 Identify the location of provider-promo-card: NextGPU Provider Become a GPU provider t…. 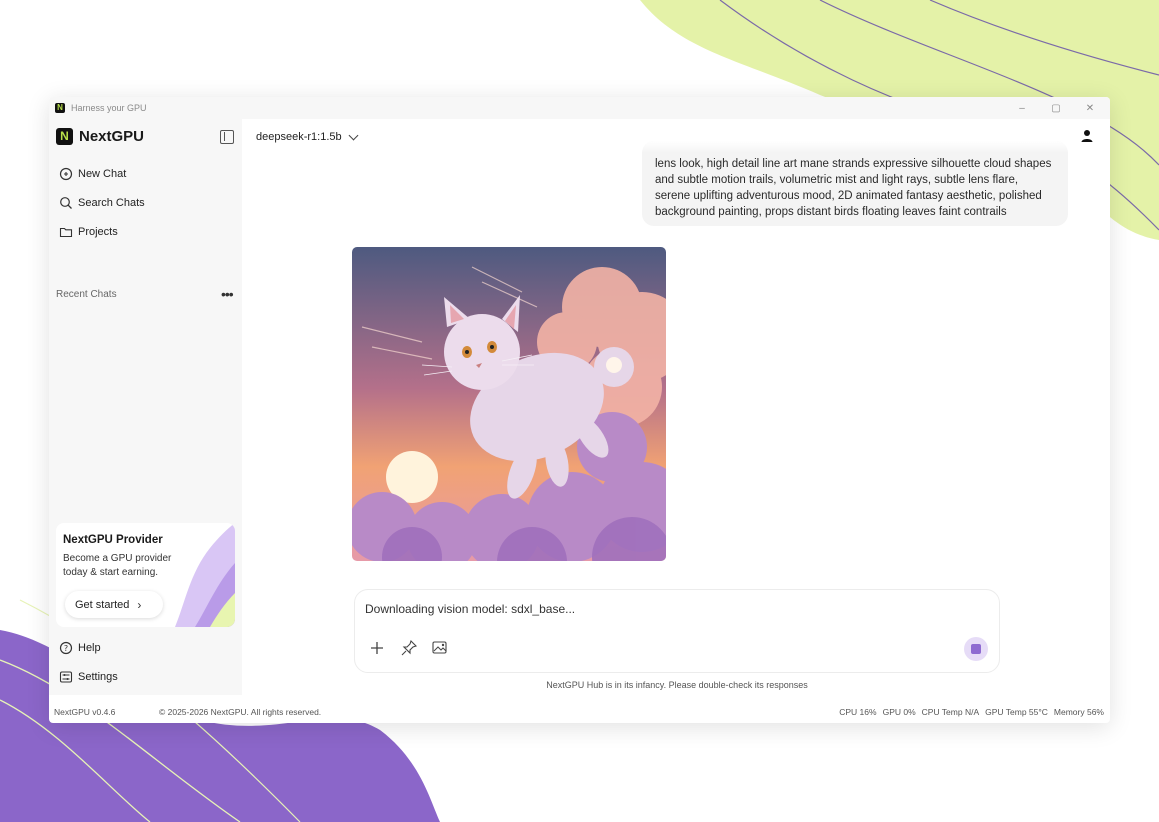
(145, 575).